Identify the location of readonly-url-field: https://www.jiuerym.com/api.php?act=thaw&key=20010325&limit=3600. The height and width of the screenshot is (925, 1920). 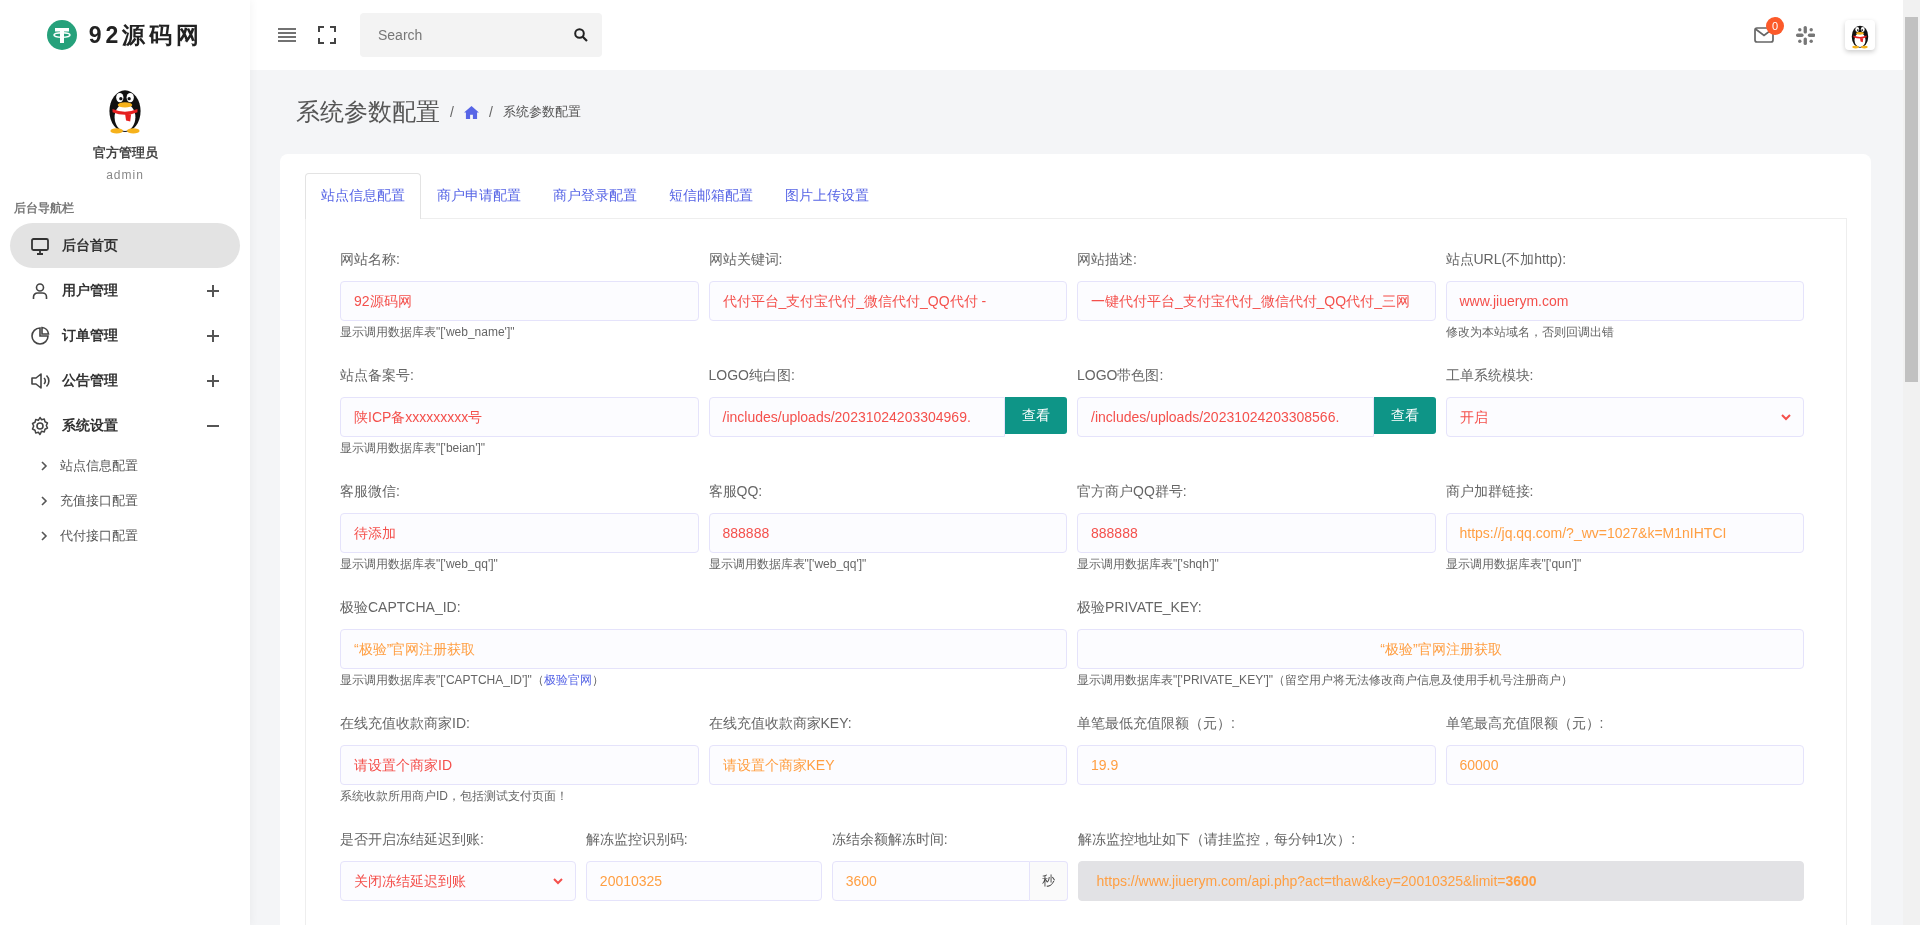
(1440, 881).